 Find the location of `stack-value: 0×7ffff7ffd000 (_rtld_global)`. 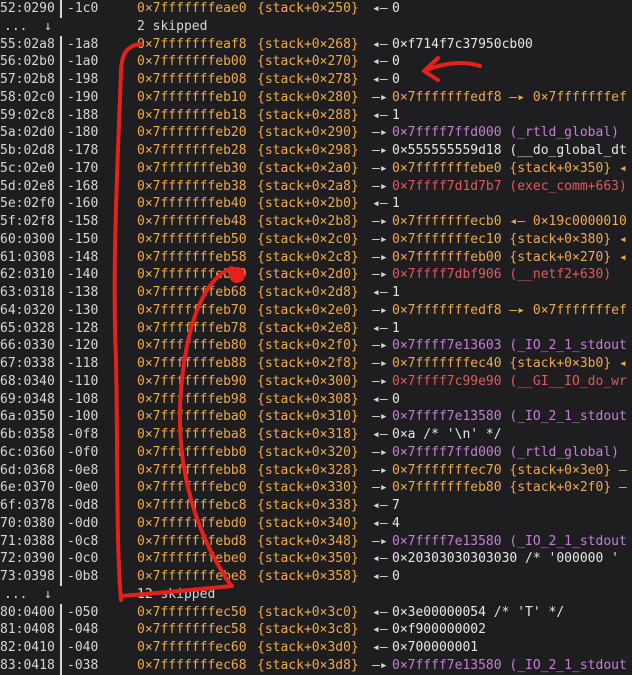

stack-value: 0×7ffff7ffd000 (_rtld_global) is located at coordinates (505, 133).